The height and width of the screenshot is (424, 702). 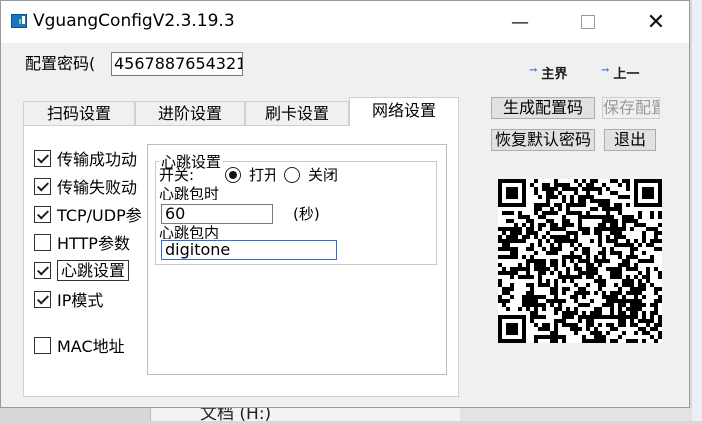 What do you see at coordinates (631, 108) in the screenshot?
I see `save-config-button: 保存配置` at bounding box center [631, 108].